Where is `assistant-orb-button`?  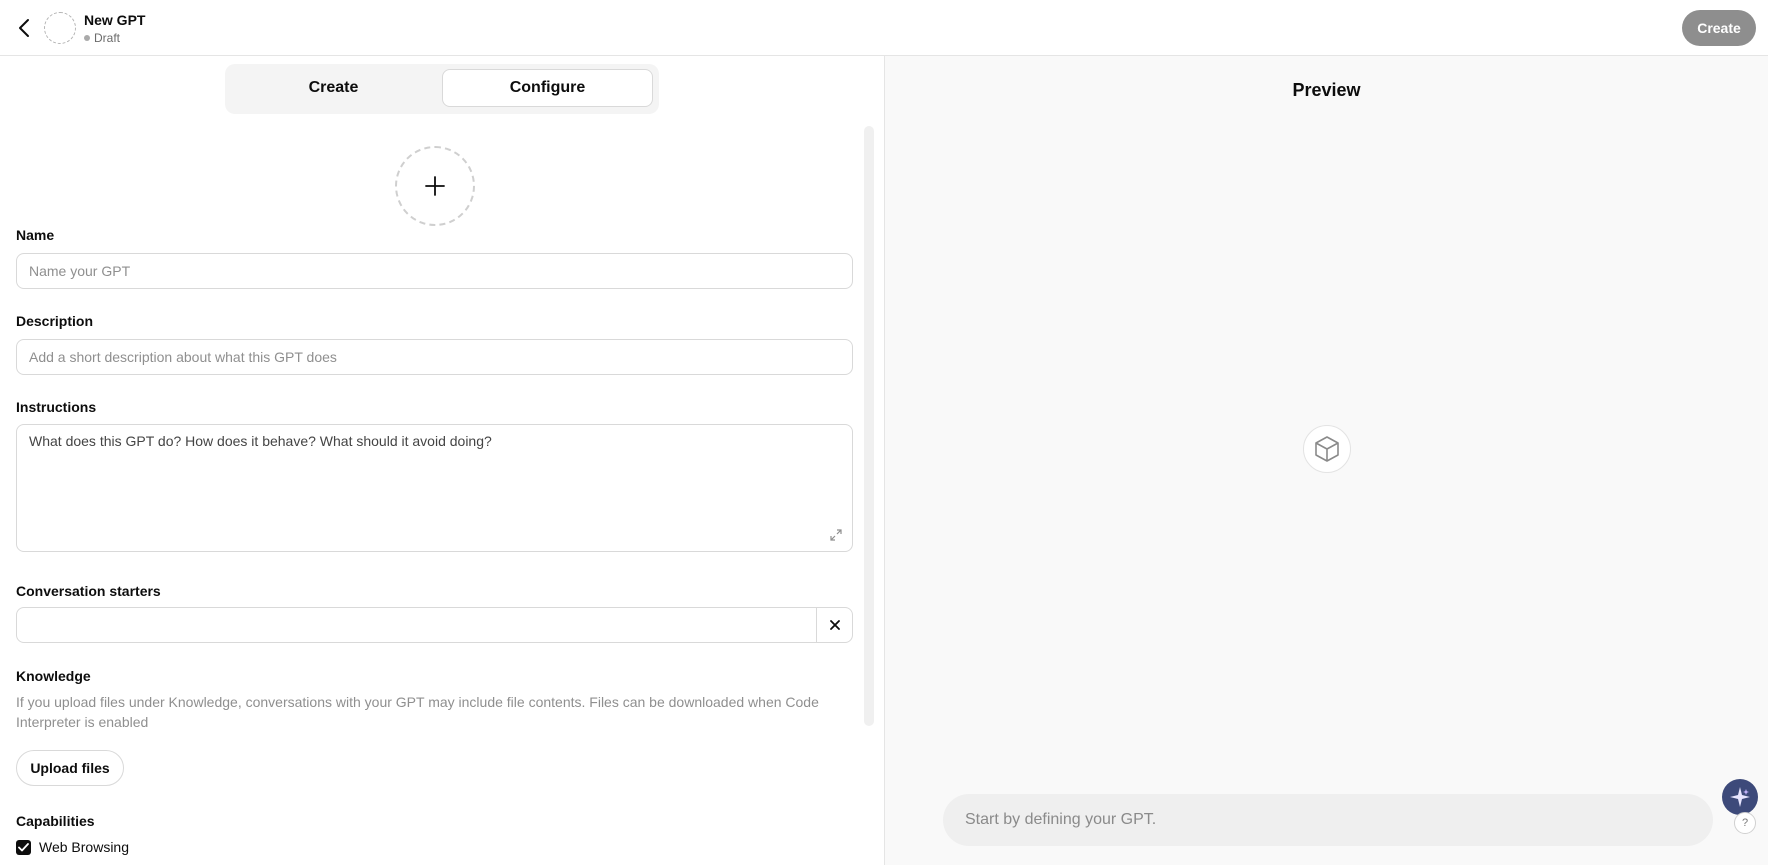
assistant-orb-button is located at coordinates (1740, 797).